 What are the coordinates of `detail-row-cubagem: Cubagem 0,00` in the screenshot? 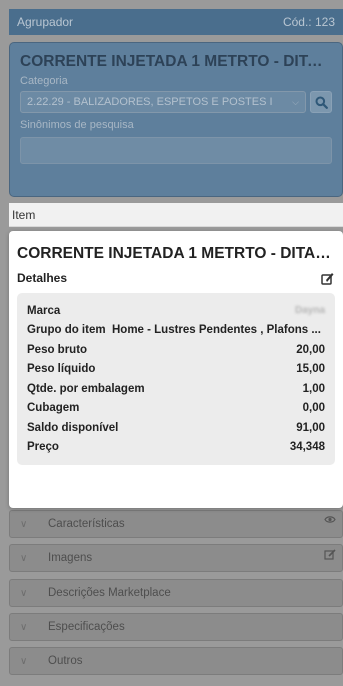 It's located at (176, 409).